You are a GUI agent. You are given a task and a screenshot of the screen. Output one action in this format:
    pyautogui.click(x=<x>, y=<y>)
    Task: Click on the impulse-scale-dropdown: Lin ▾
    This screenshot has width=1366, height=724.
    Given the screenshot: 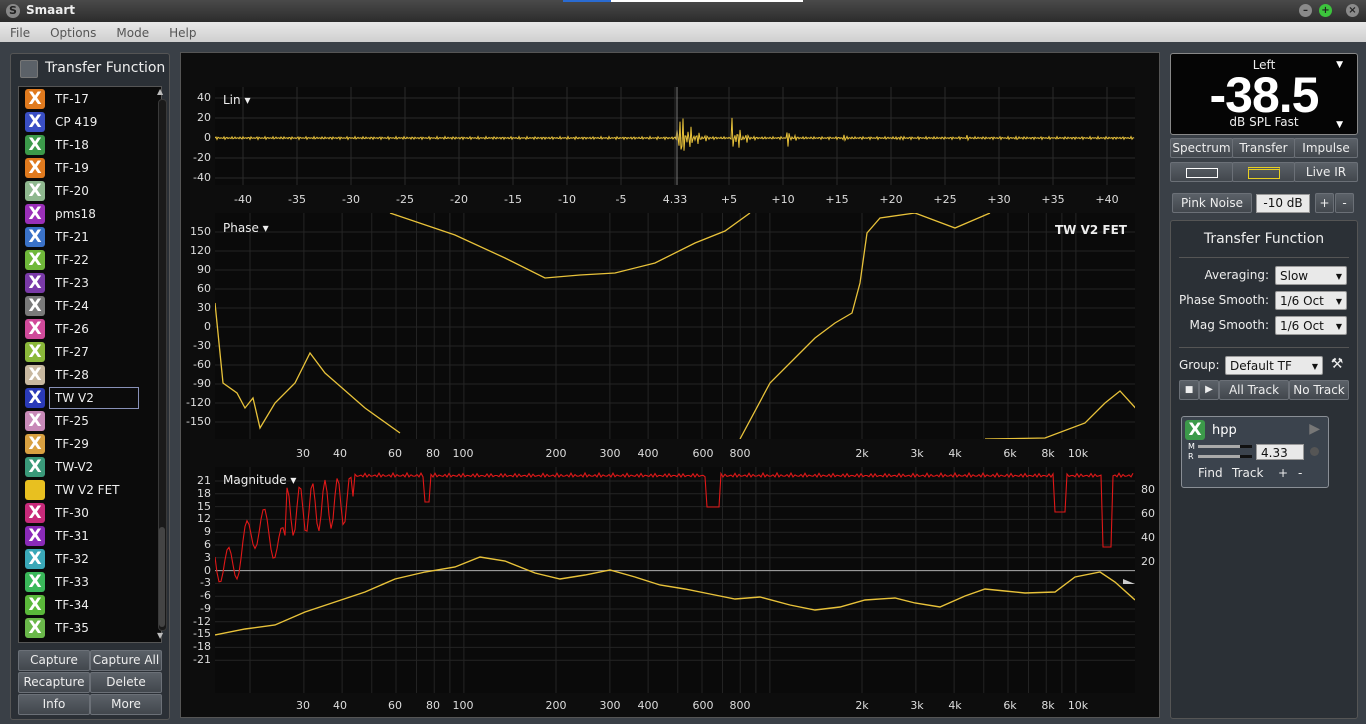 What is the action you would take?
    pyautogui.click(x=236, y=100)
    